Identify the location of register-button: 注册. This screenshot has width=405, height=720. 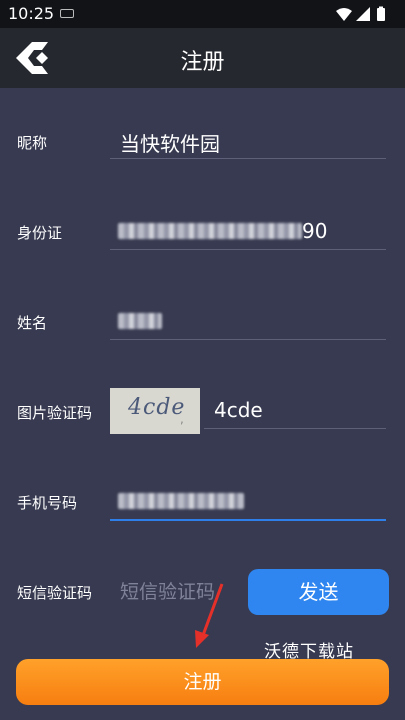
(202, 682).